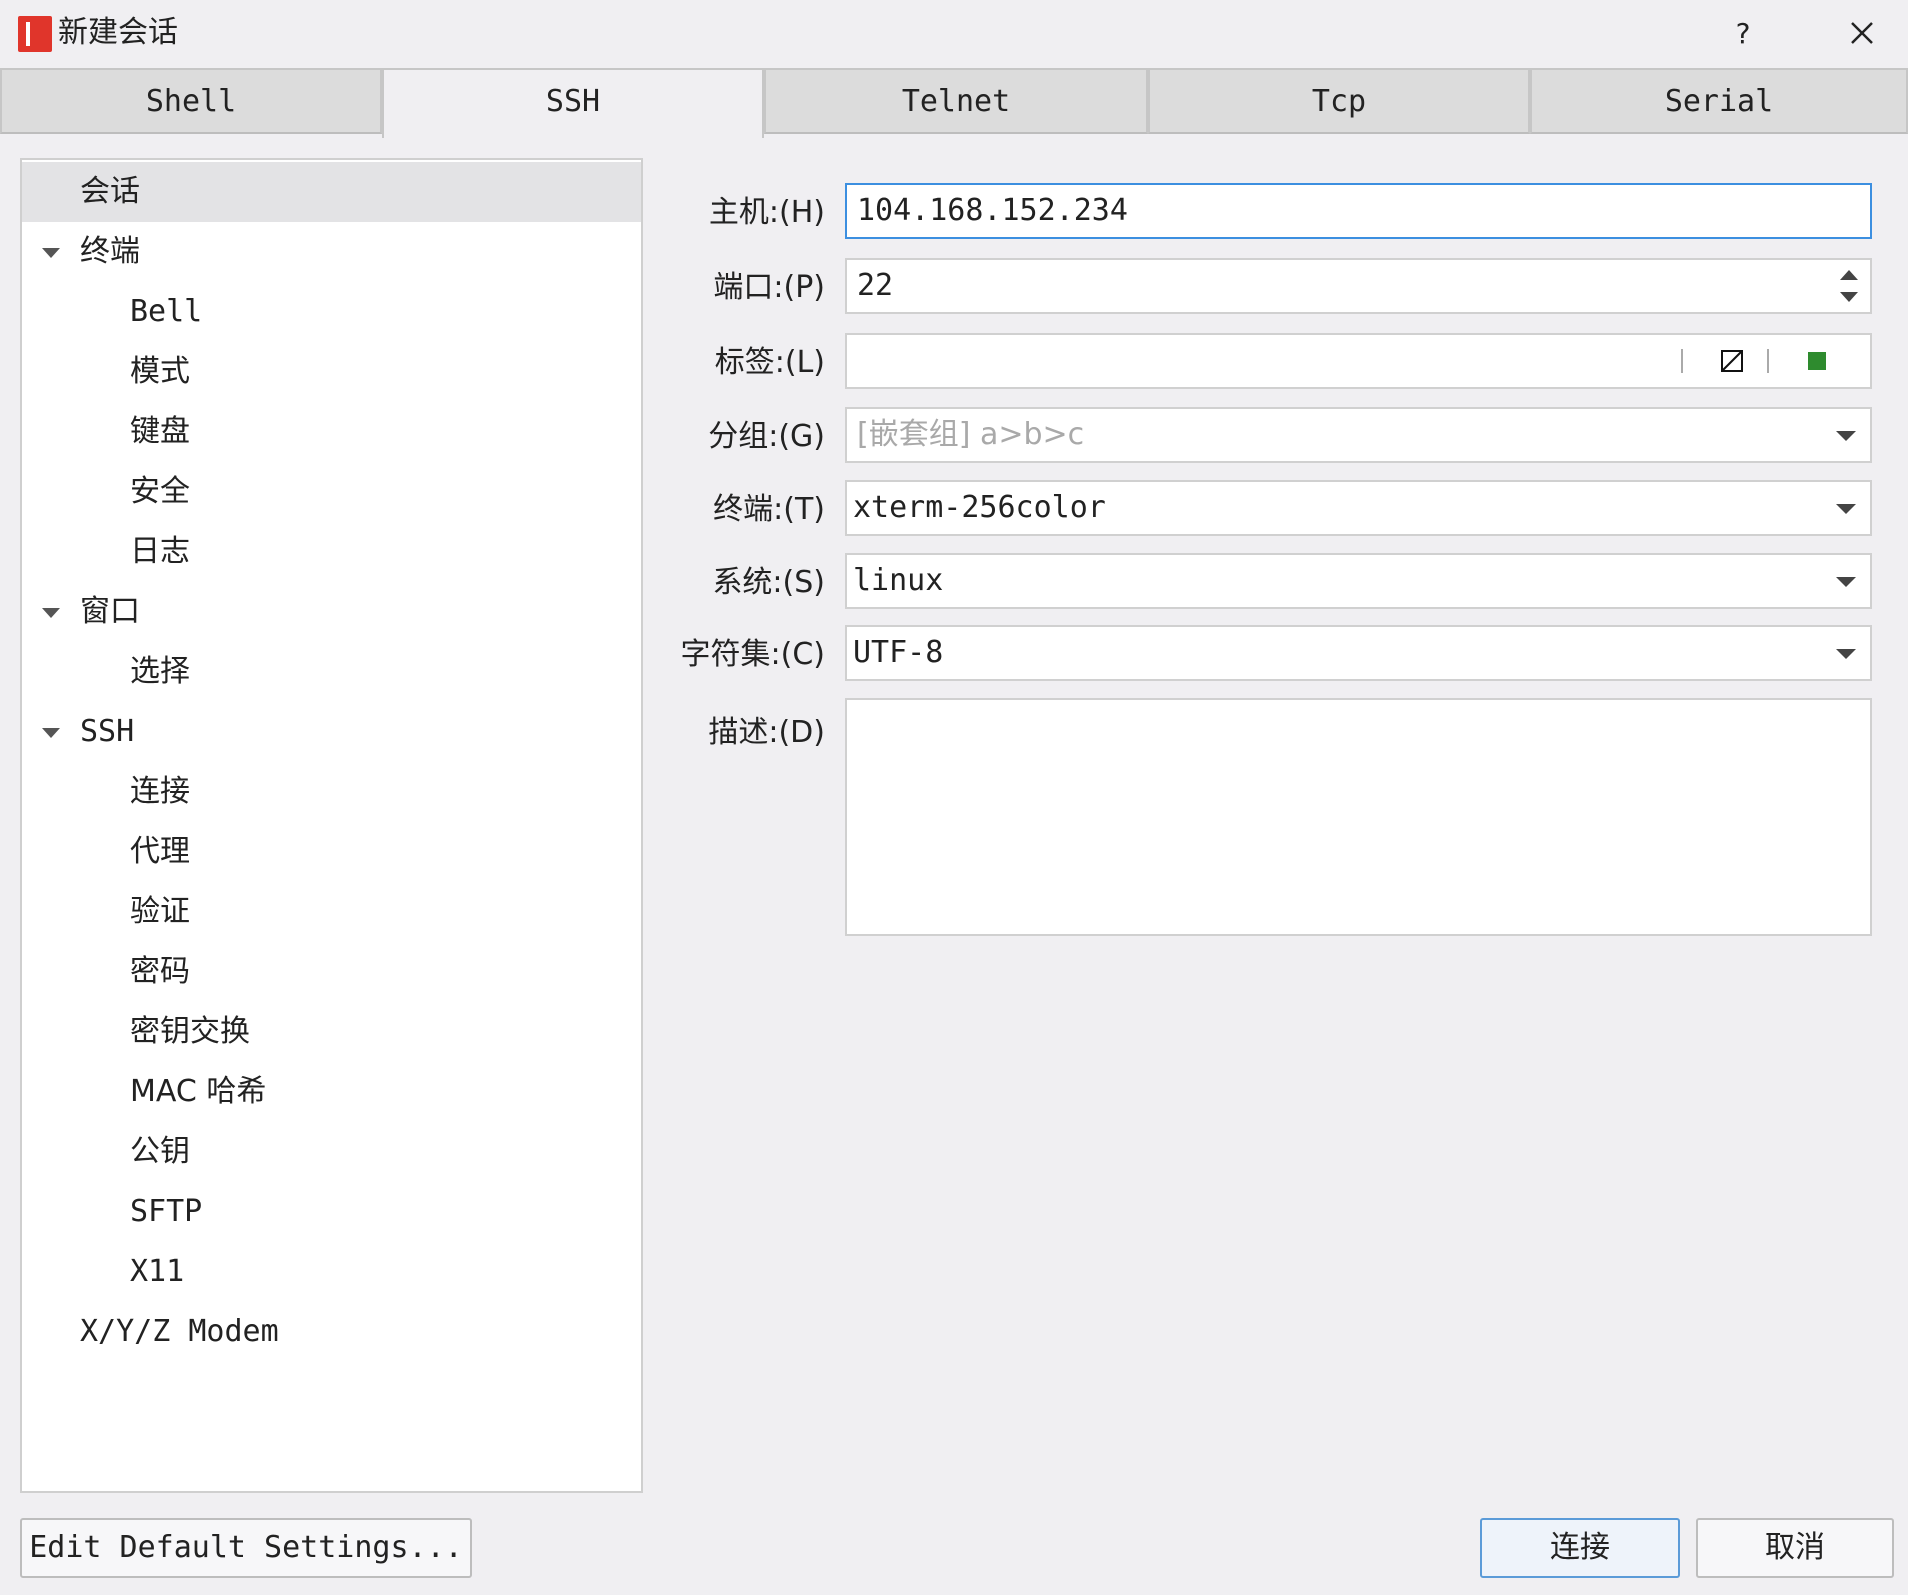  I want to click on tree-item: X11, so click(331, 1272).